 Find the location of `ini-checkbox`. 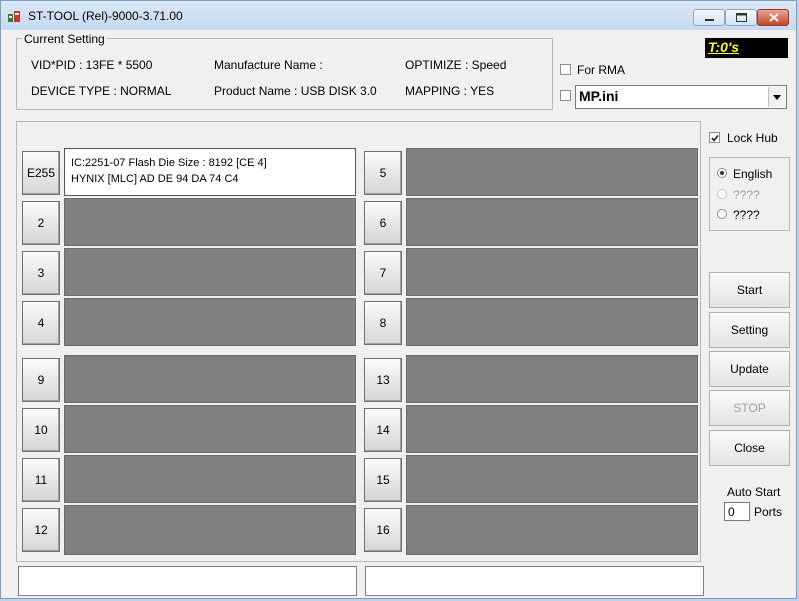

ini-checkbox is located at coordinates (565, 95).